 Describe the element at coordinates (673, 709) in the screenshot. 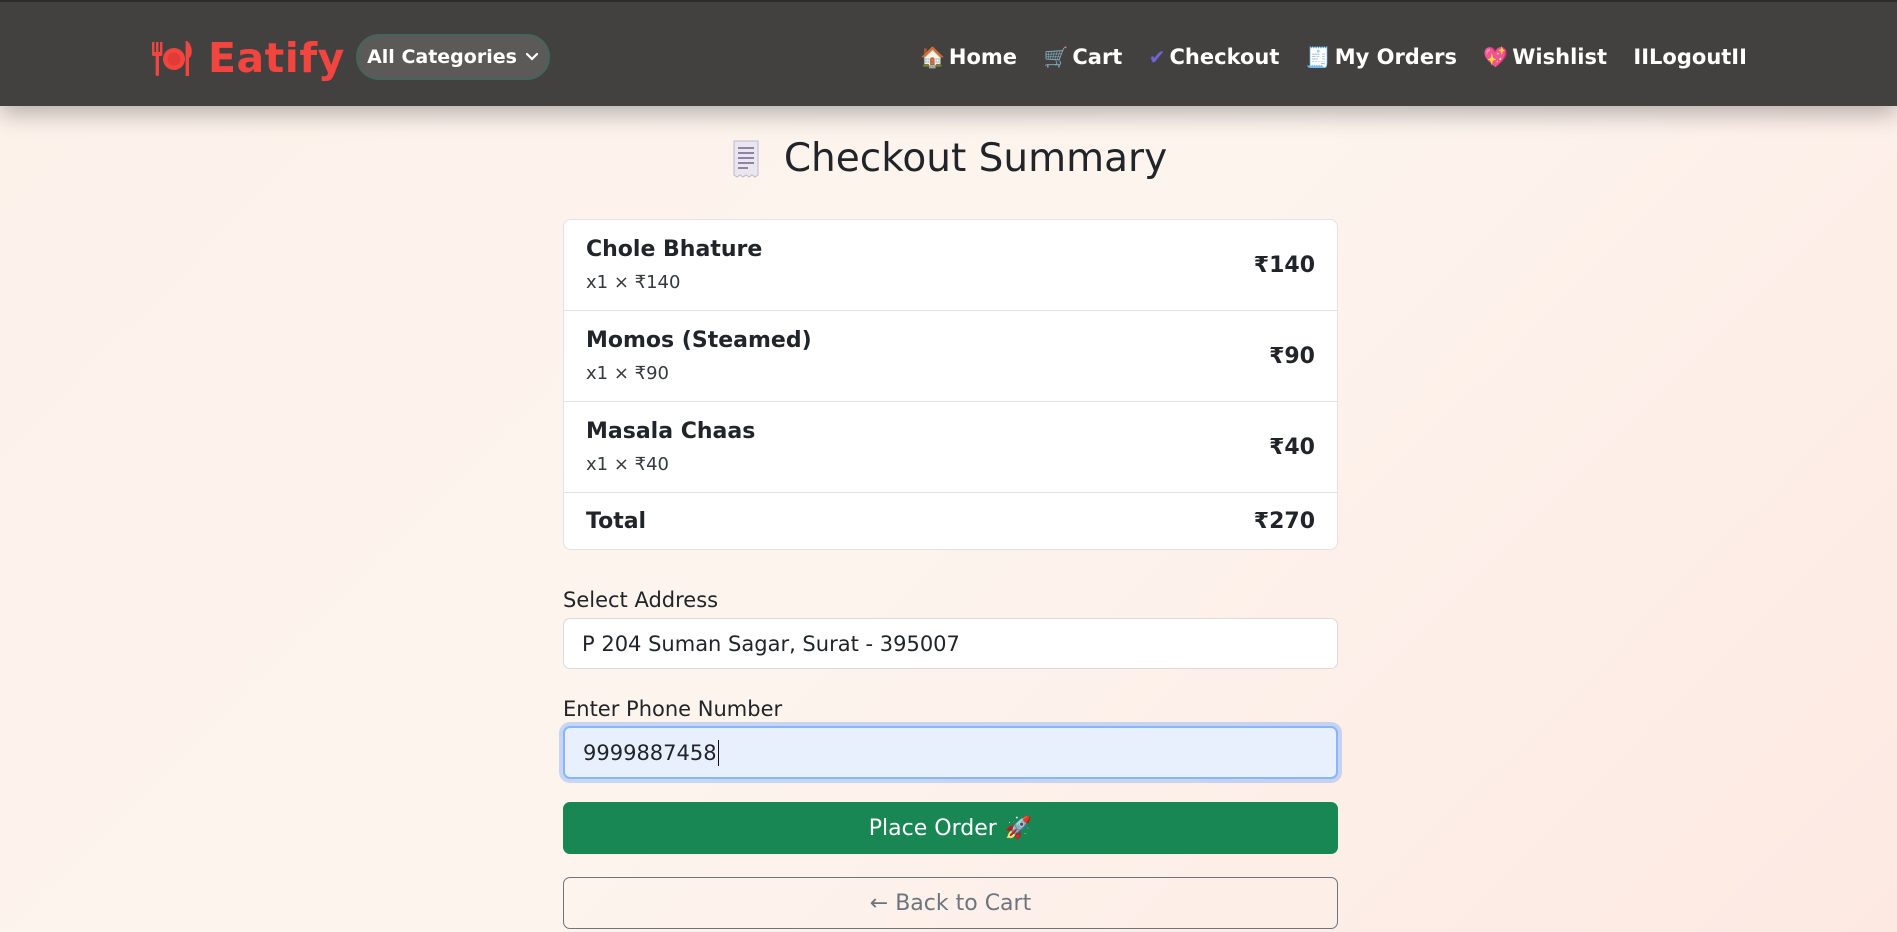

I see `phone-label: Enter Phone Number` at that location.